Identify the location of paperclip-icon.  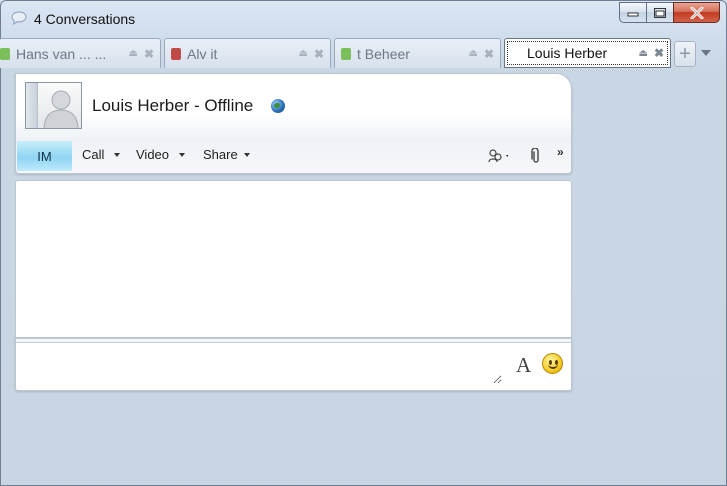
(535, 155).